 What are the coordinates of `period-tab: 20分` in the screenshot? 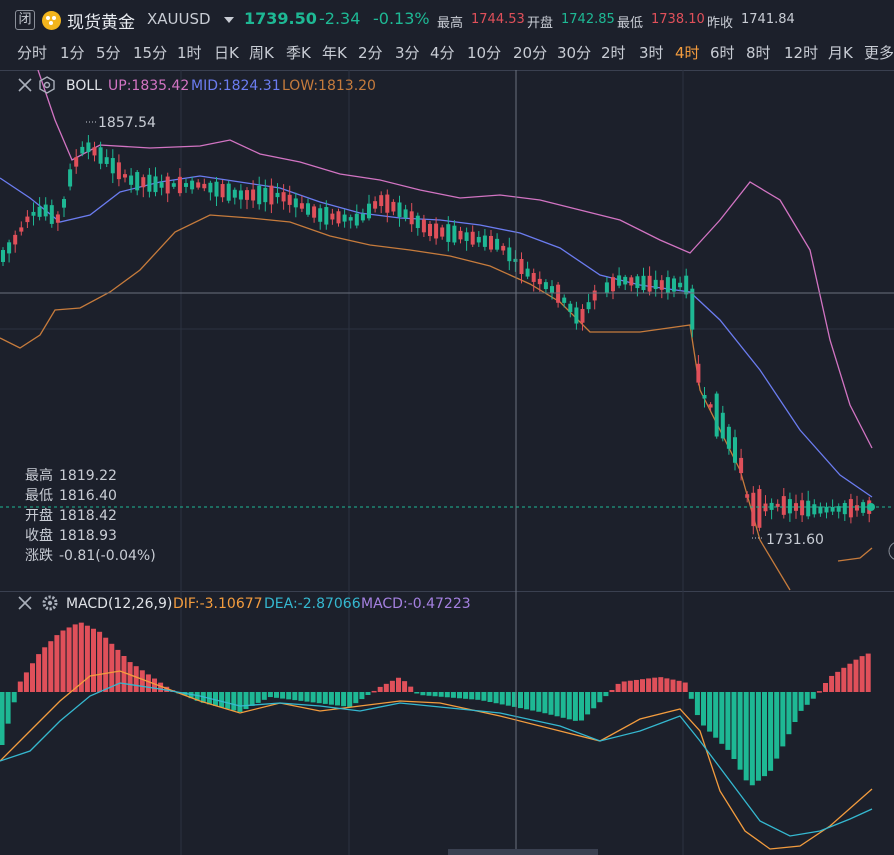 It's located at (530, 52).